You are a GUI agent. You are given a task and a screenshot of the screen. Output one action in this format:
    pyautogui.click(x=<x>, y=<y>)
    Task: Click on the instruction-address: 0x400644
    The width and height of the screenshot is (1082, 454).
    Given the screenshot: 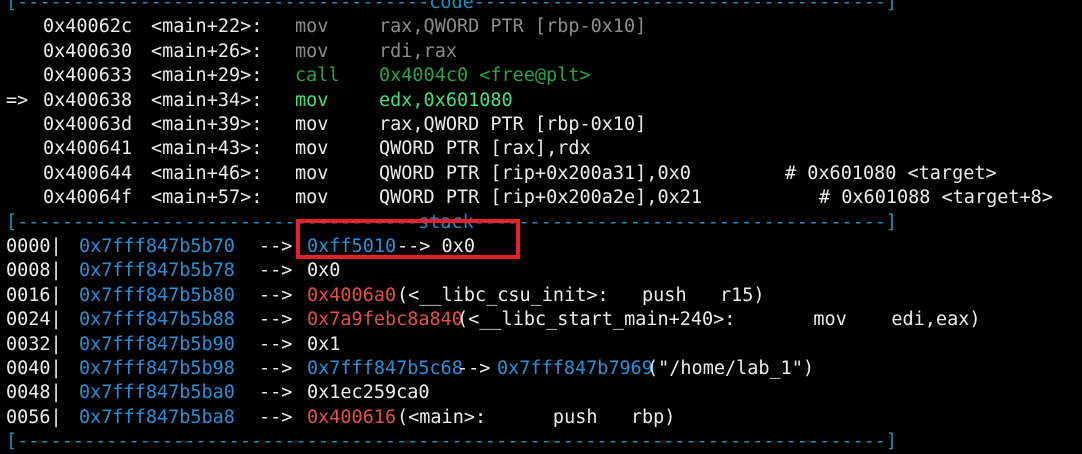 What is the action you would take?
    pyautogui.click(x=88, y=173)
    